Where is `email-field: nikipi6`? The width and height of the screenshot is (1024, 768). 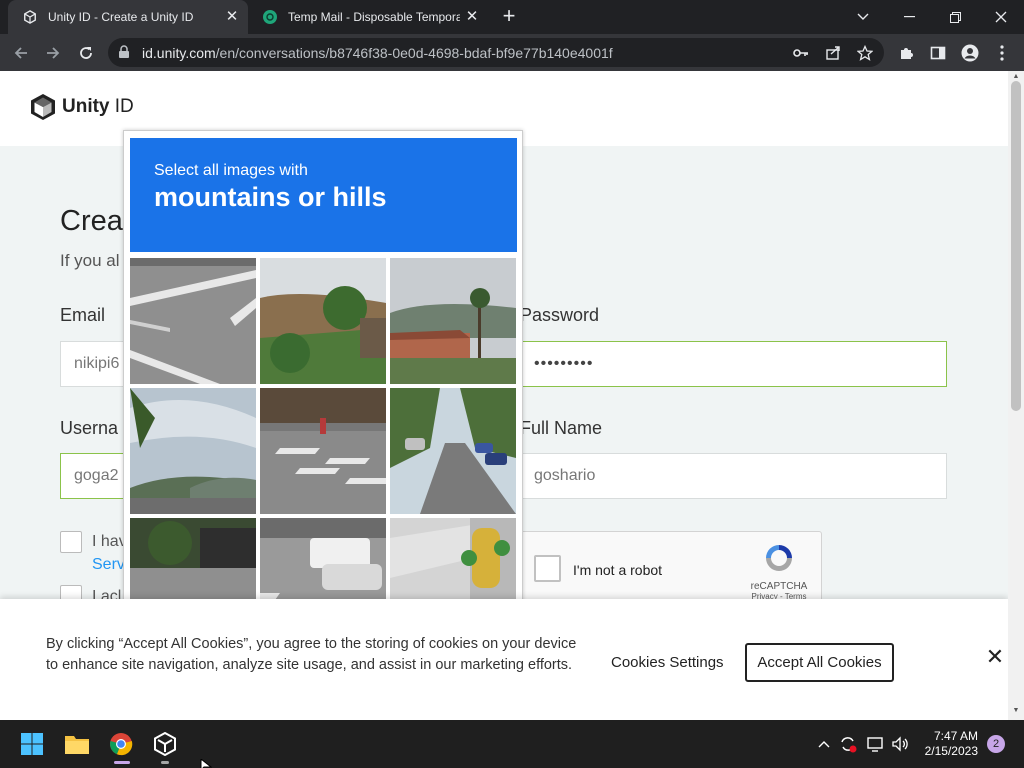
email-field: nikipi6 is located at coordinates (95, 364).